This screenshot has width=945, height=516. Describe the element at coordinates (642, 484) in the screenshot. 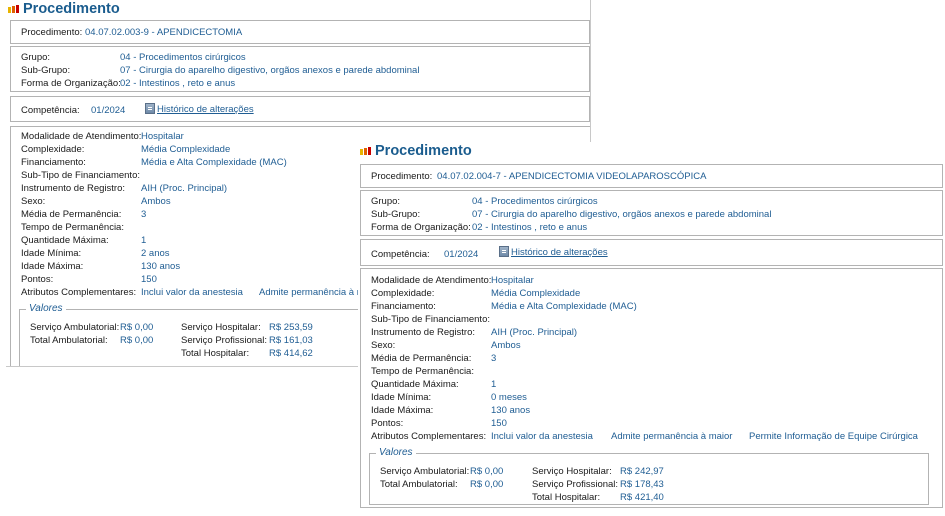

I see `servico-profissional-value: R$ 178,43` at that location.